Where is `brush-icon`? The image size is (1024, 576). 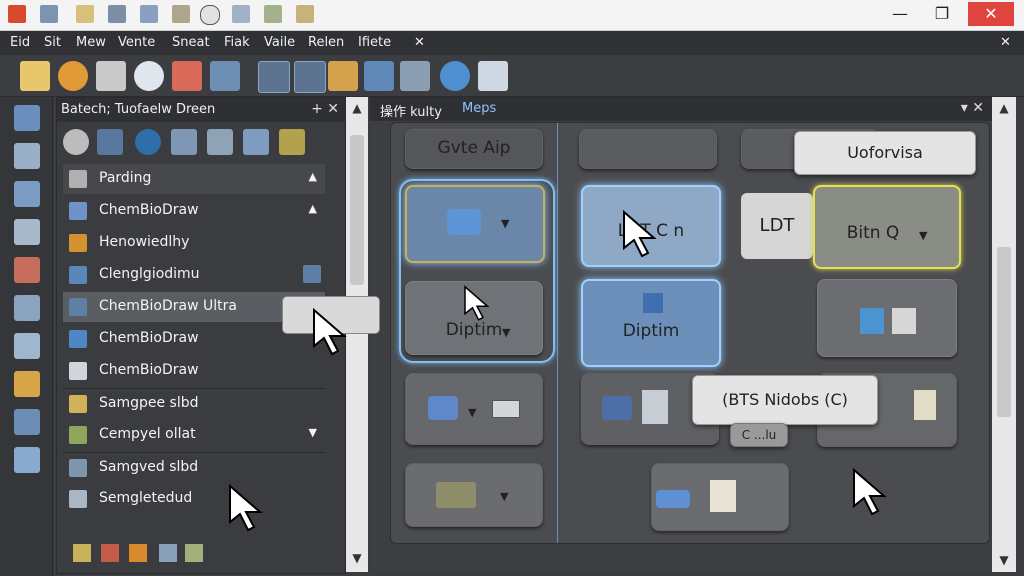 brush-icon is located at coordinates (27, 270).